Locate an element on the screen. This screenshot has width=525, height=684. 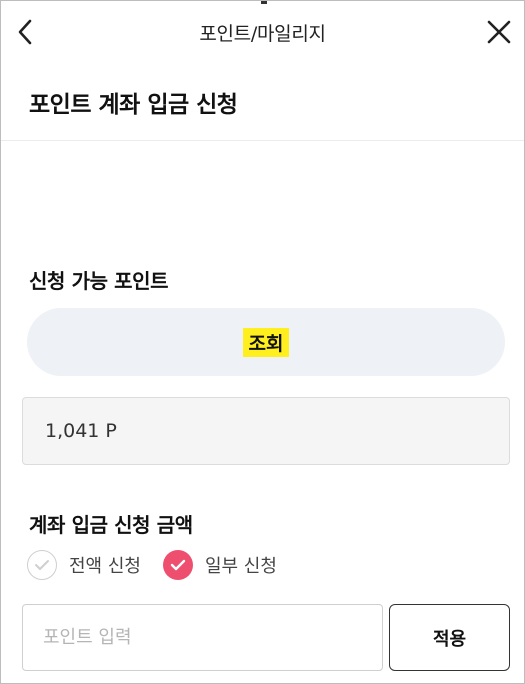
apply-button: 적용 is located at coordinates (449, 637).